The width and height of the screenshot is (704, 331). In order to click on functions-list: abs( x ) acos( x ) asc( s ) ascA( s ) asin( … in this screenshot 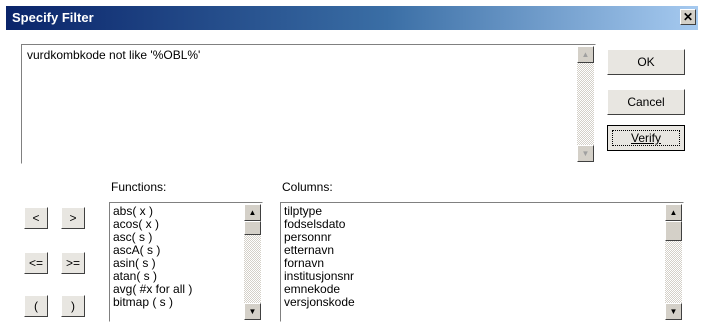, I will do `click(186, 262)`.